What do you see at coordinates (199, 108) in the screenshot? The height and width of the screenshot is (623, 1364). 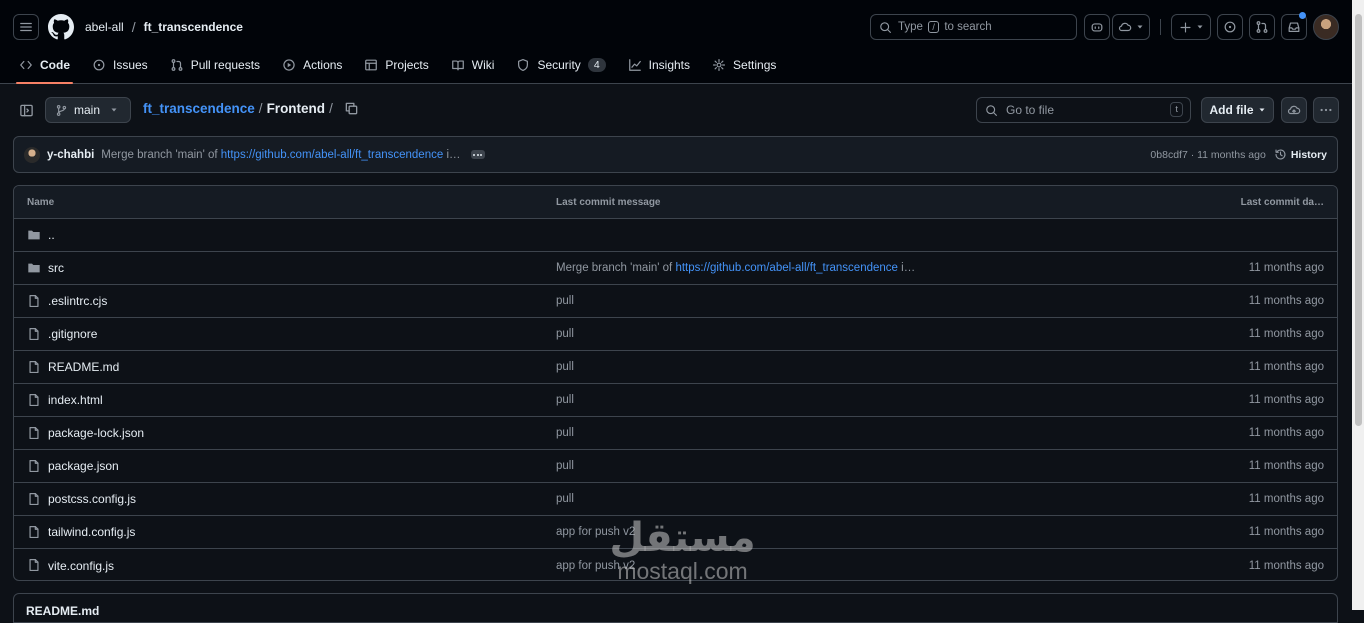 I see `breadcrumb-repo-link: ft_transcendence` at bounding box center [199, 108].